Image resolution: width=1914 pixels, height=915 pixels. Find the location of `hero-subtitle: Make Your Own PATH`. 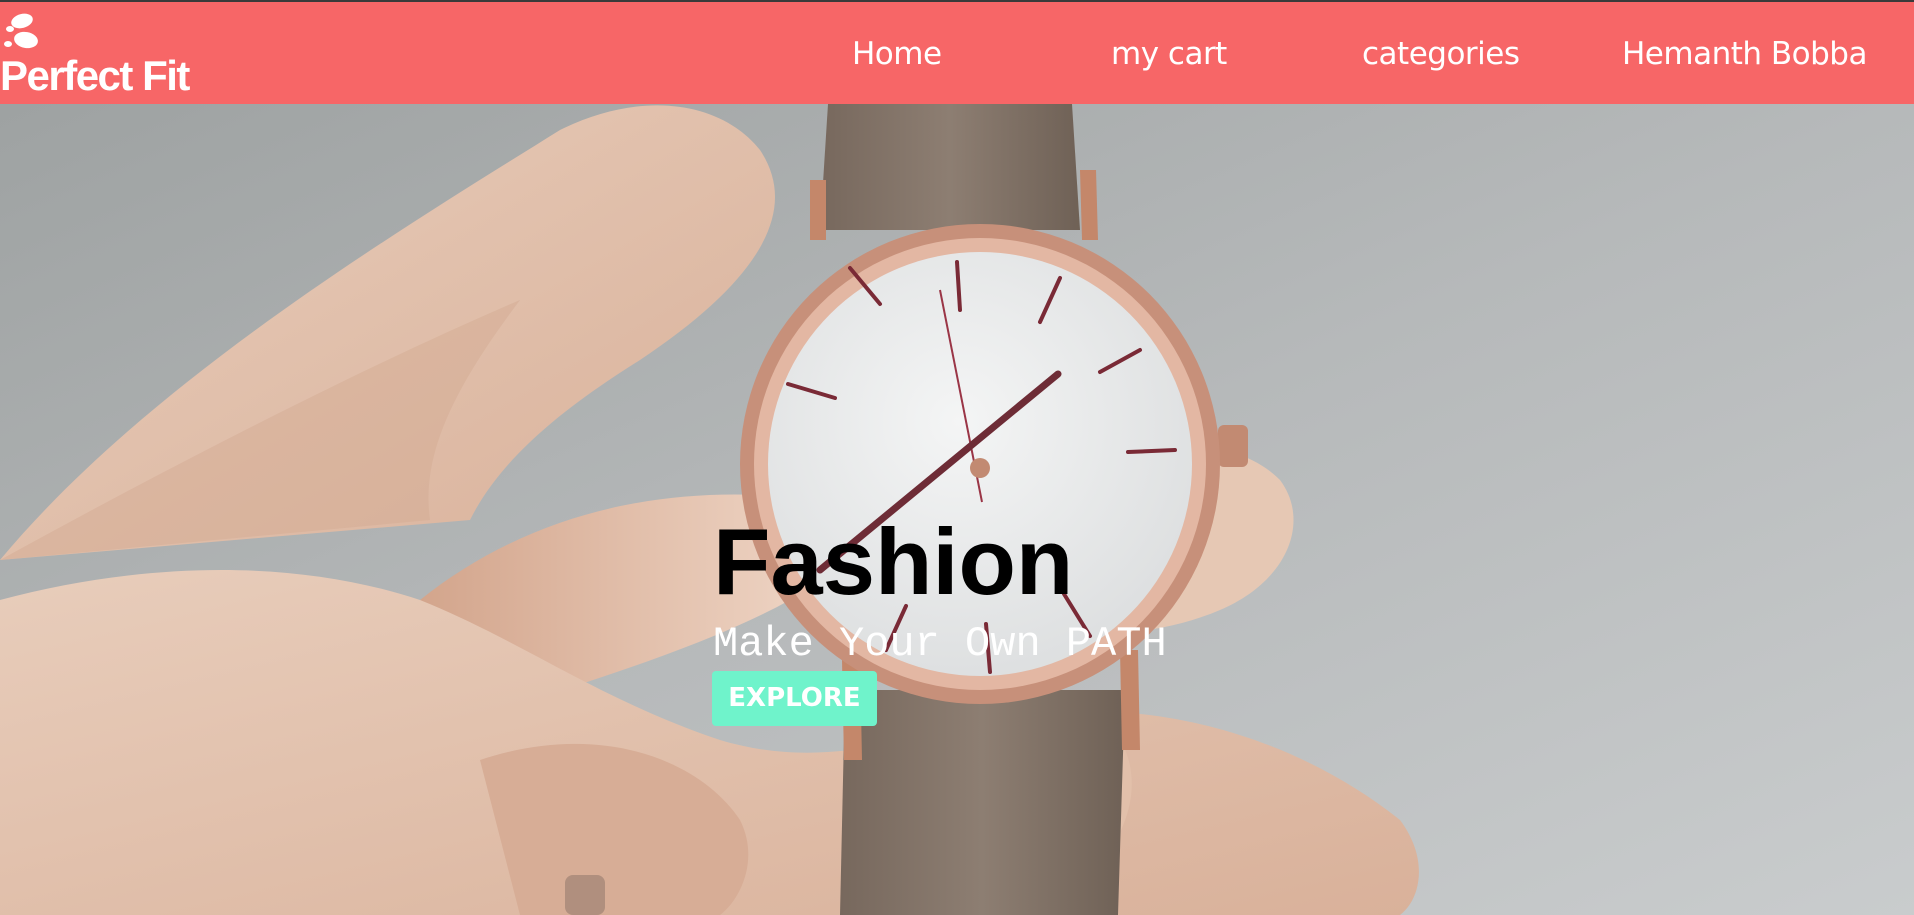

hero-subtitle: Make Your Own PATH is located at coordinates (940, 644).